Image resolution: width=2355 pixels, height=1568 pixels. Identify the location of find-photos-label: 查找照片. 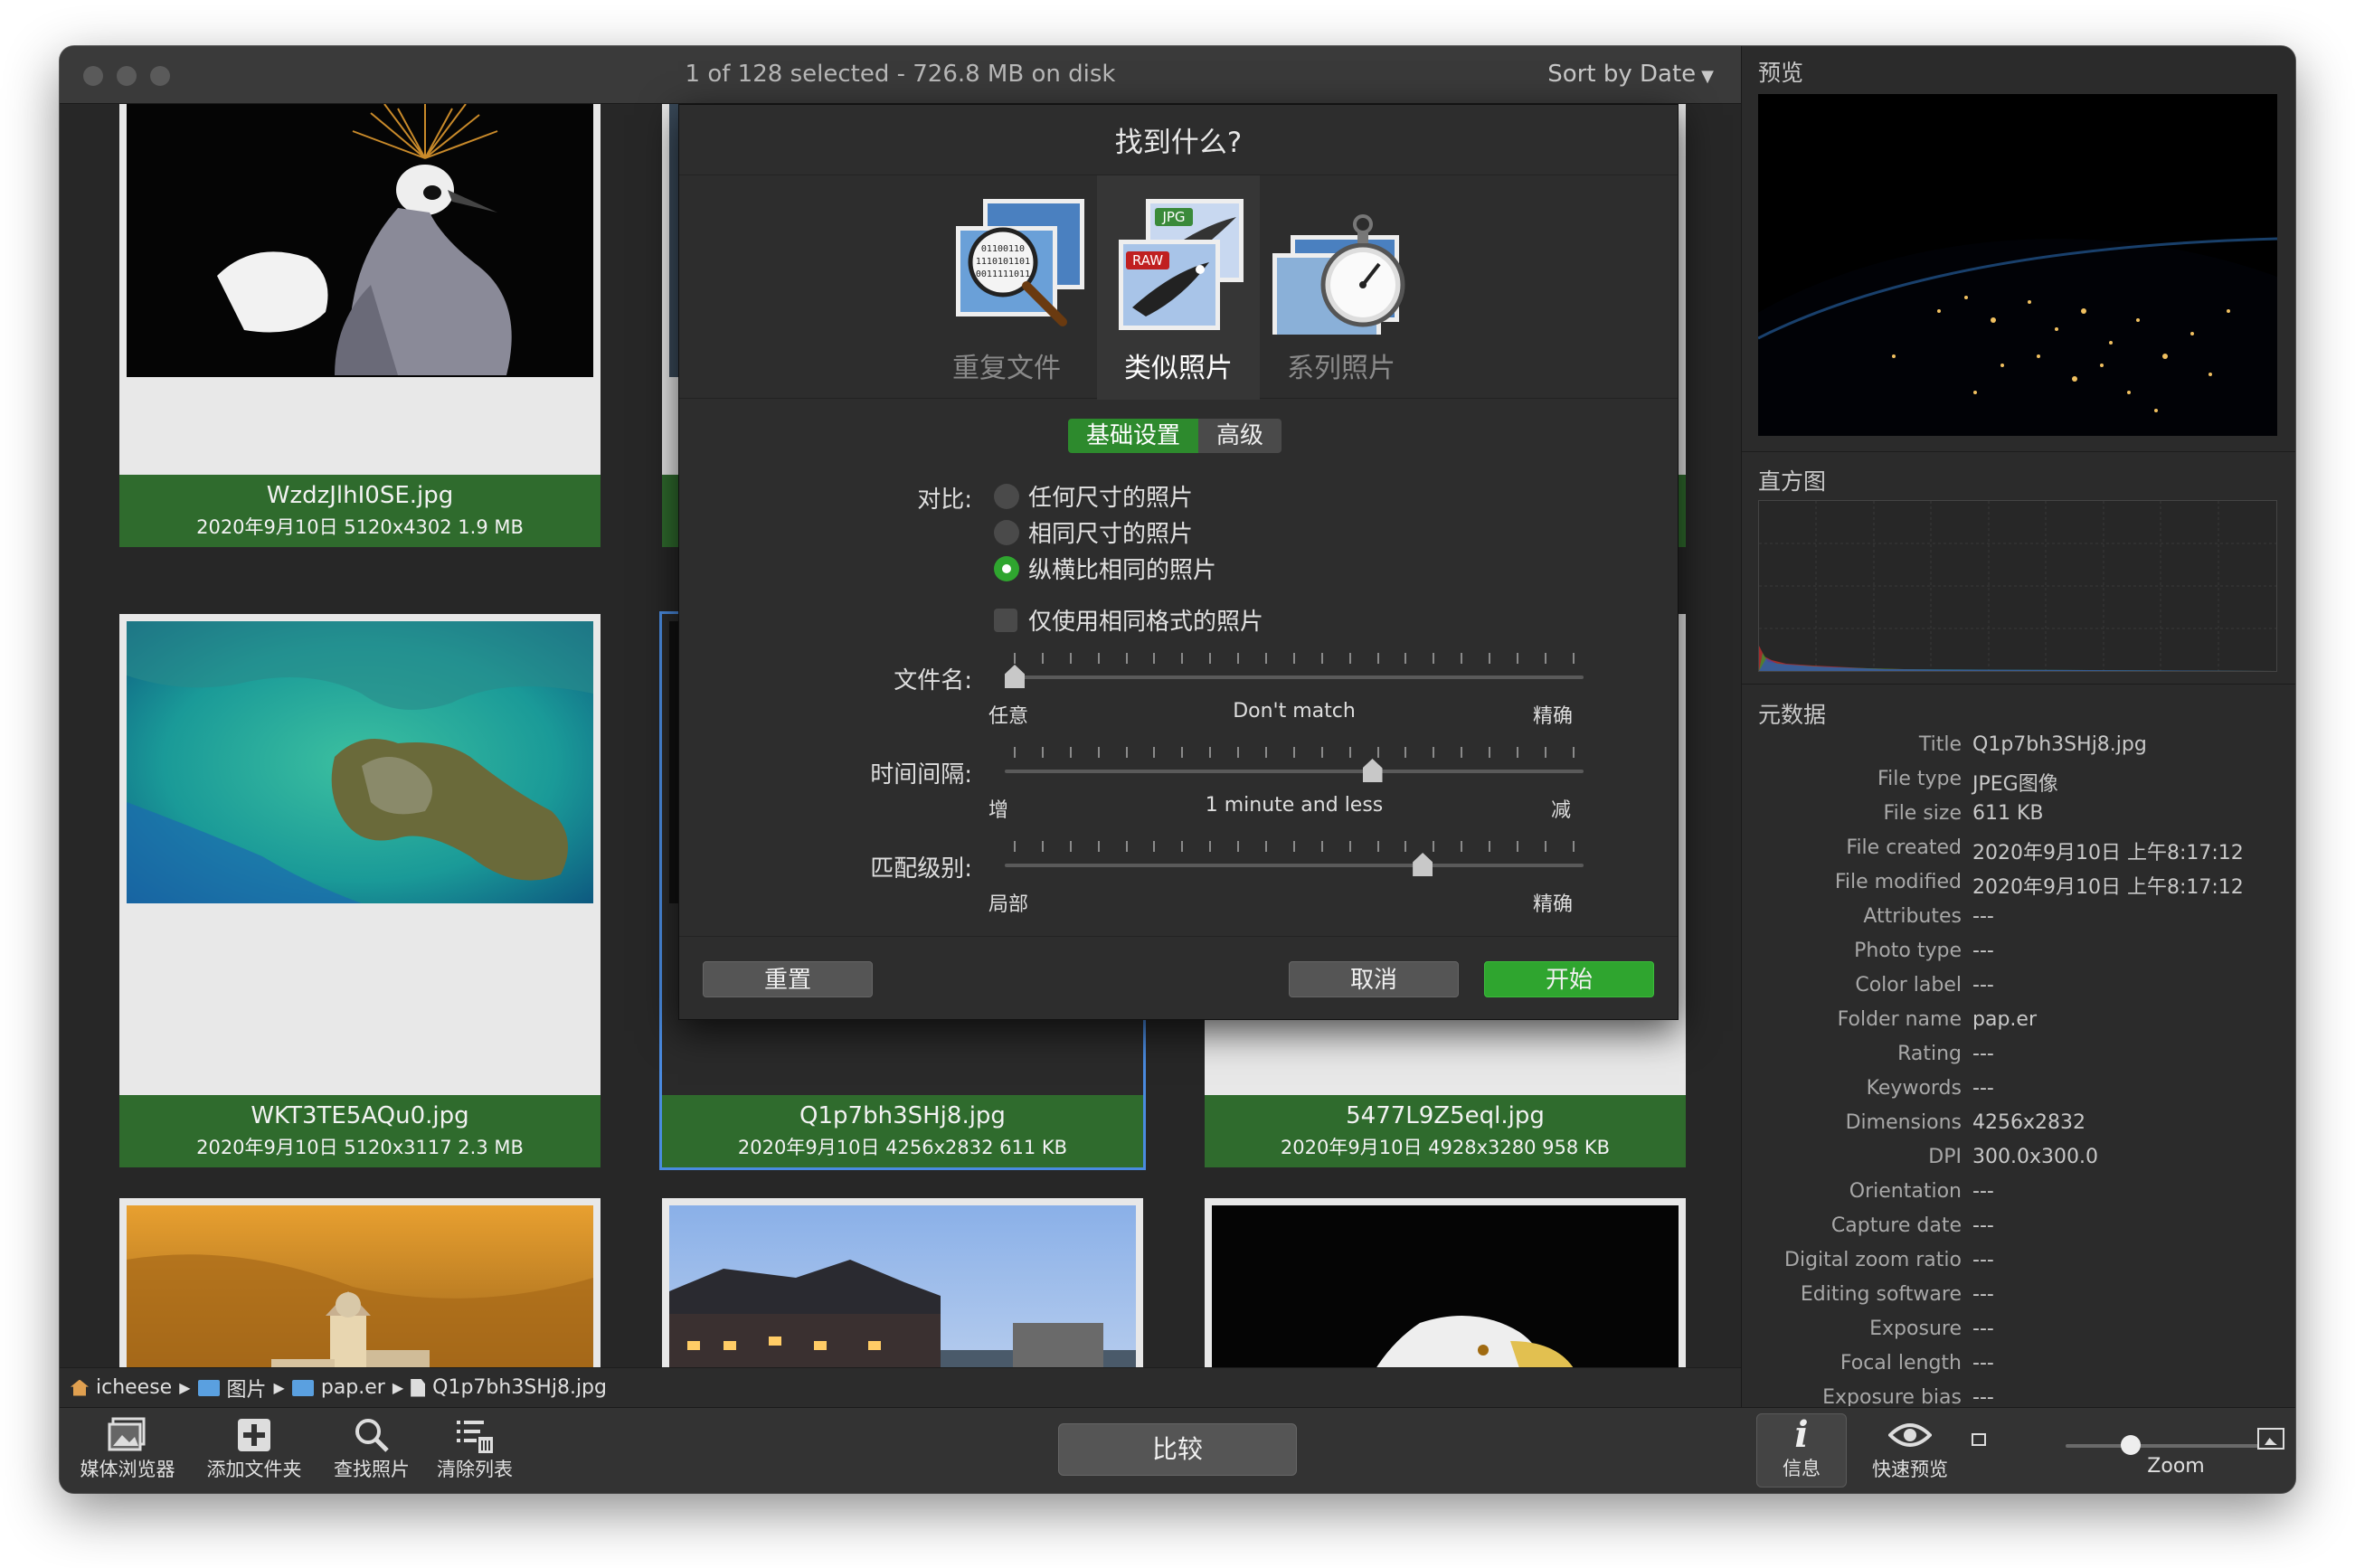
(372, 1469).